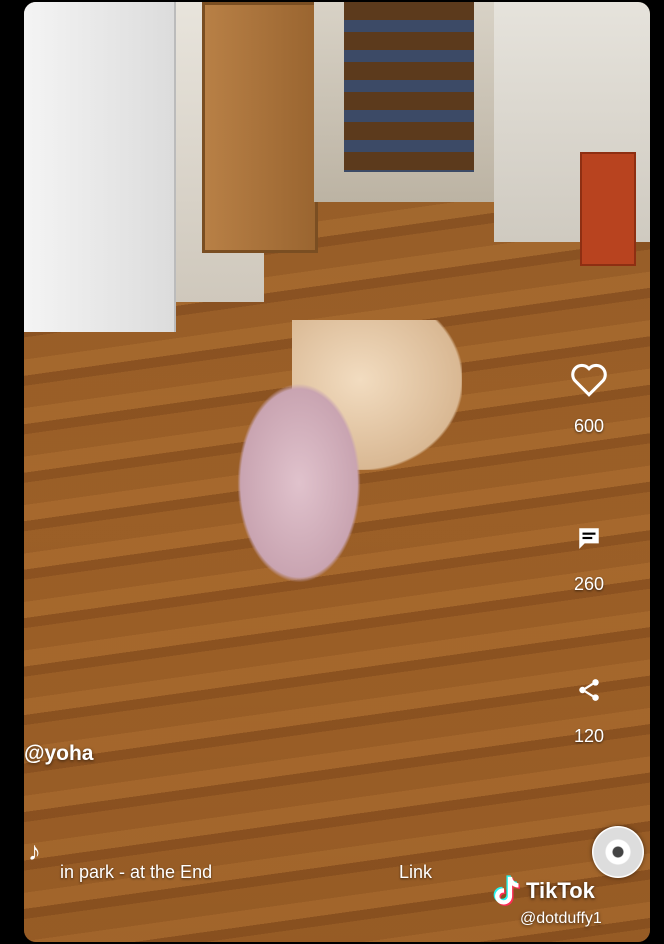  Describe the element at coordinates (506, 890) in the screenshot. I see `tiktok-logo-icon` at that location.